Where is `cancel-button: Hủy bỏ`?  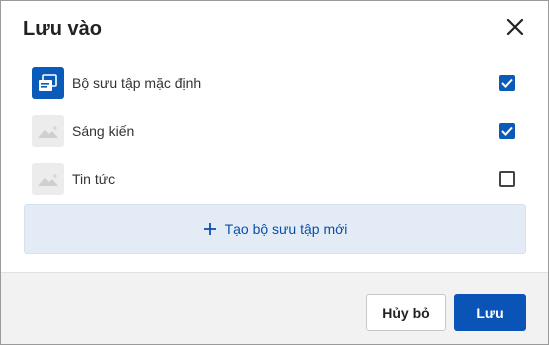 cancel-button: Hủy bỏ is located at coordinates (406, 312).